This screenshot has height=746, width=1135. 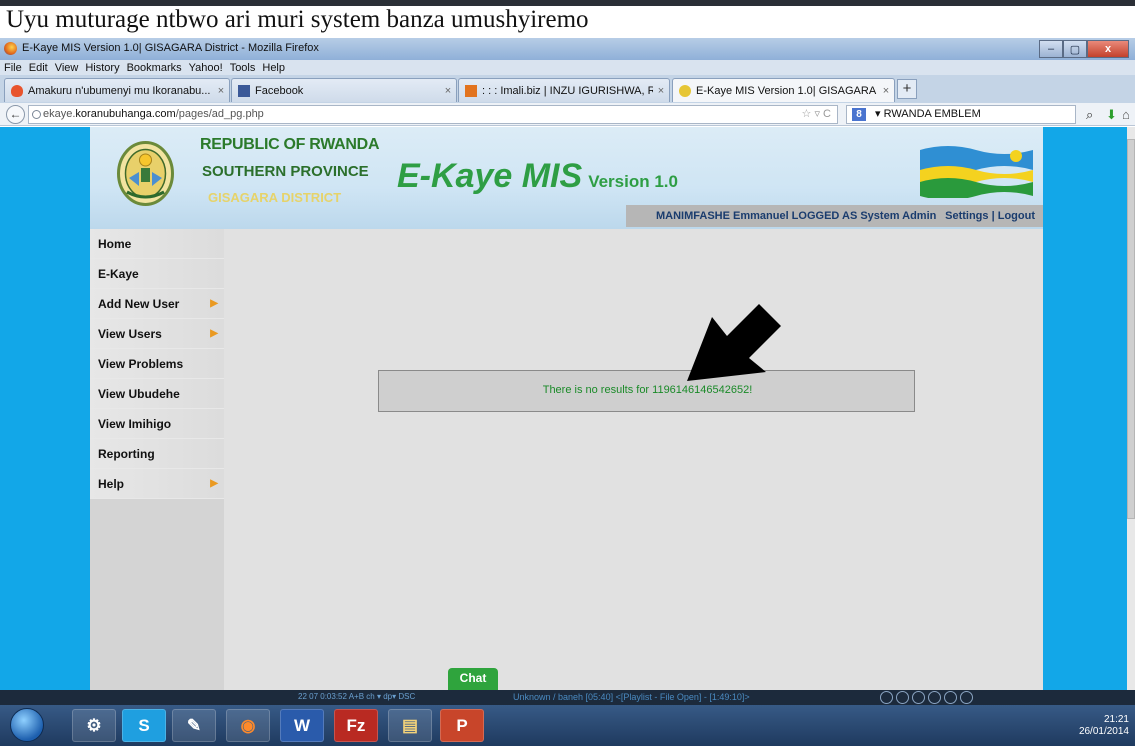 I want to click on sidebar-item-view-users: View Users ▶, so click(x=157, y=334).